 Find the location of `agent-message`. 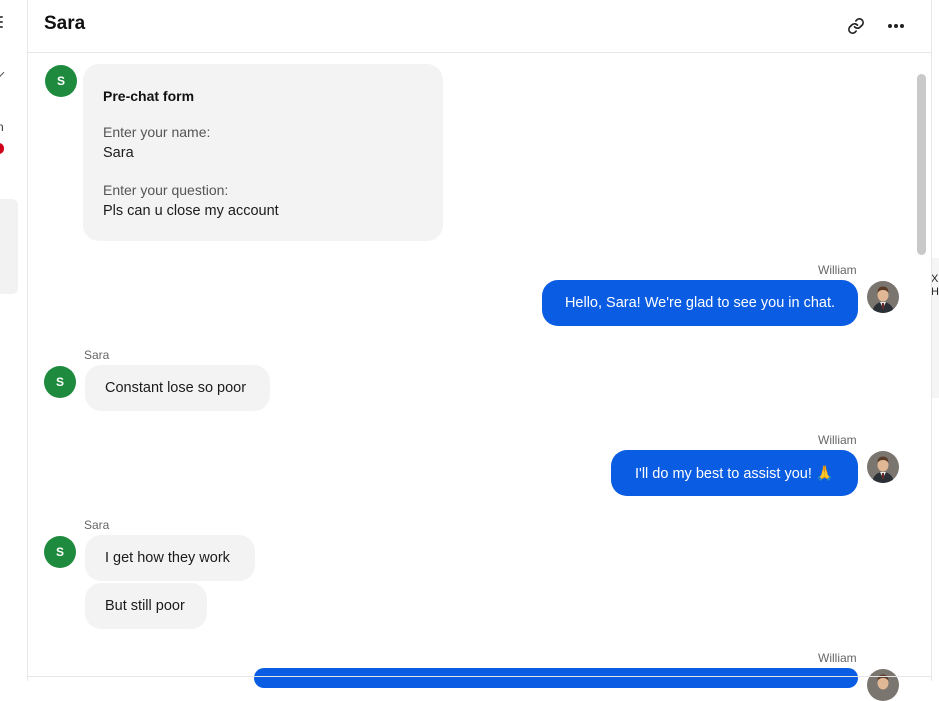

agent-message is located at coordinates (556, 678).